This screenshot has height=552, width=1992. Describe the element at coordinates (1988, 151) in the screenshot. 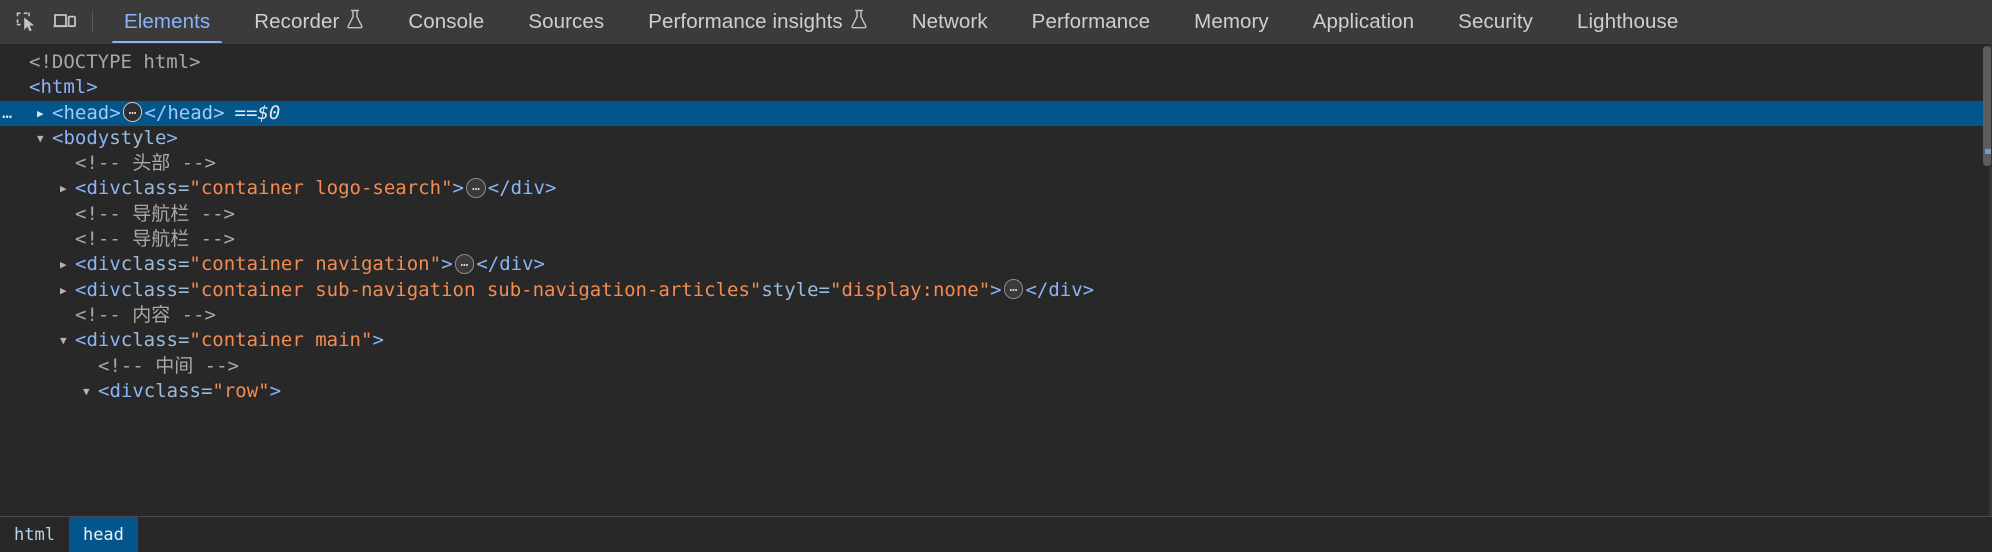

I see `scrollbar-selection-marker` at that location.